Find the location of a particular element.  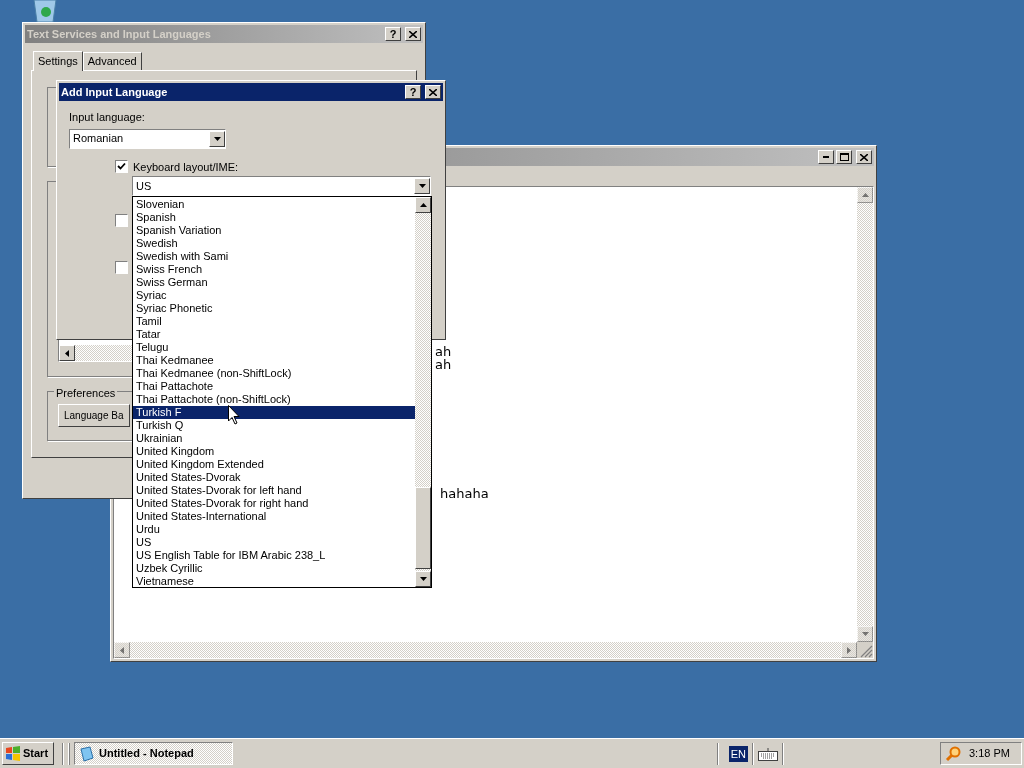

keyboard-layout-dropdown: US is located at coordinates (281, 186).